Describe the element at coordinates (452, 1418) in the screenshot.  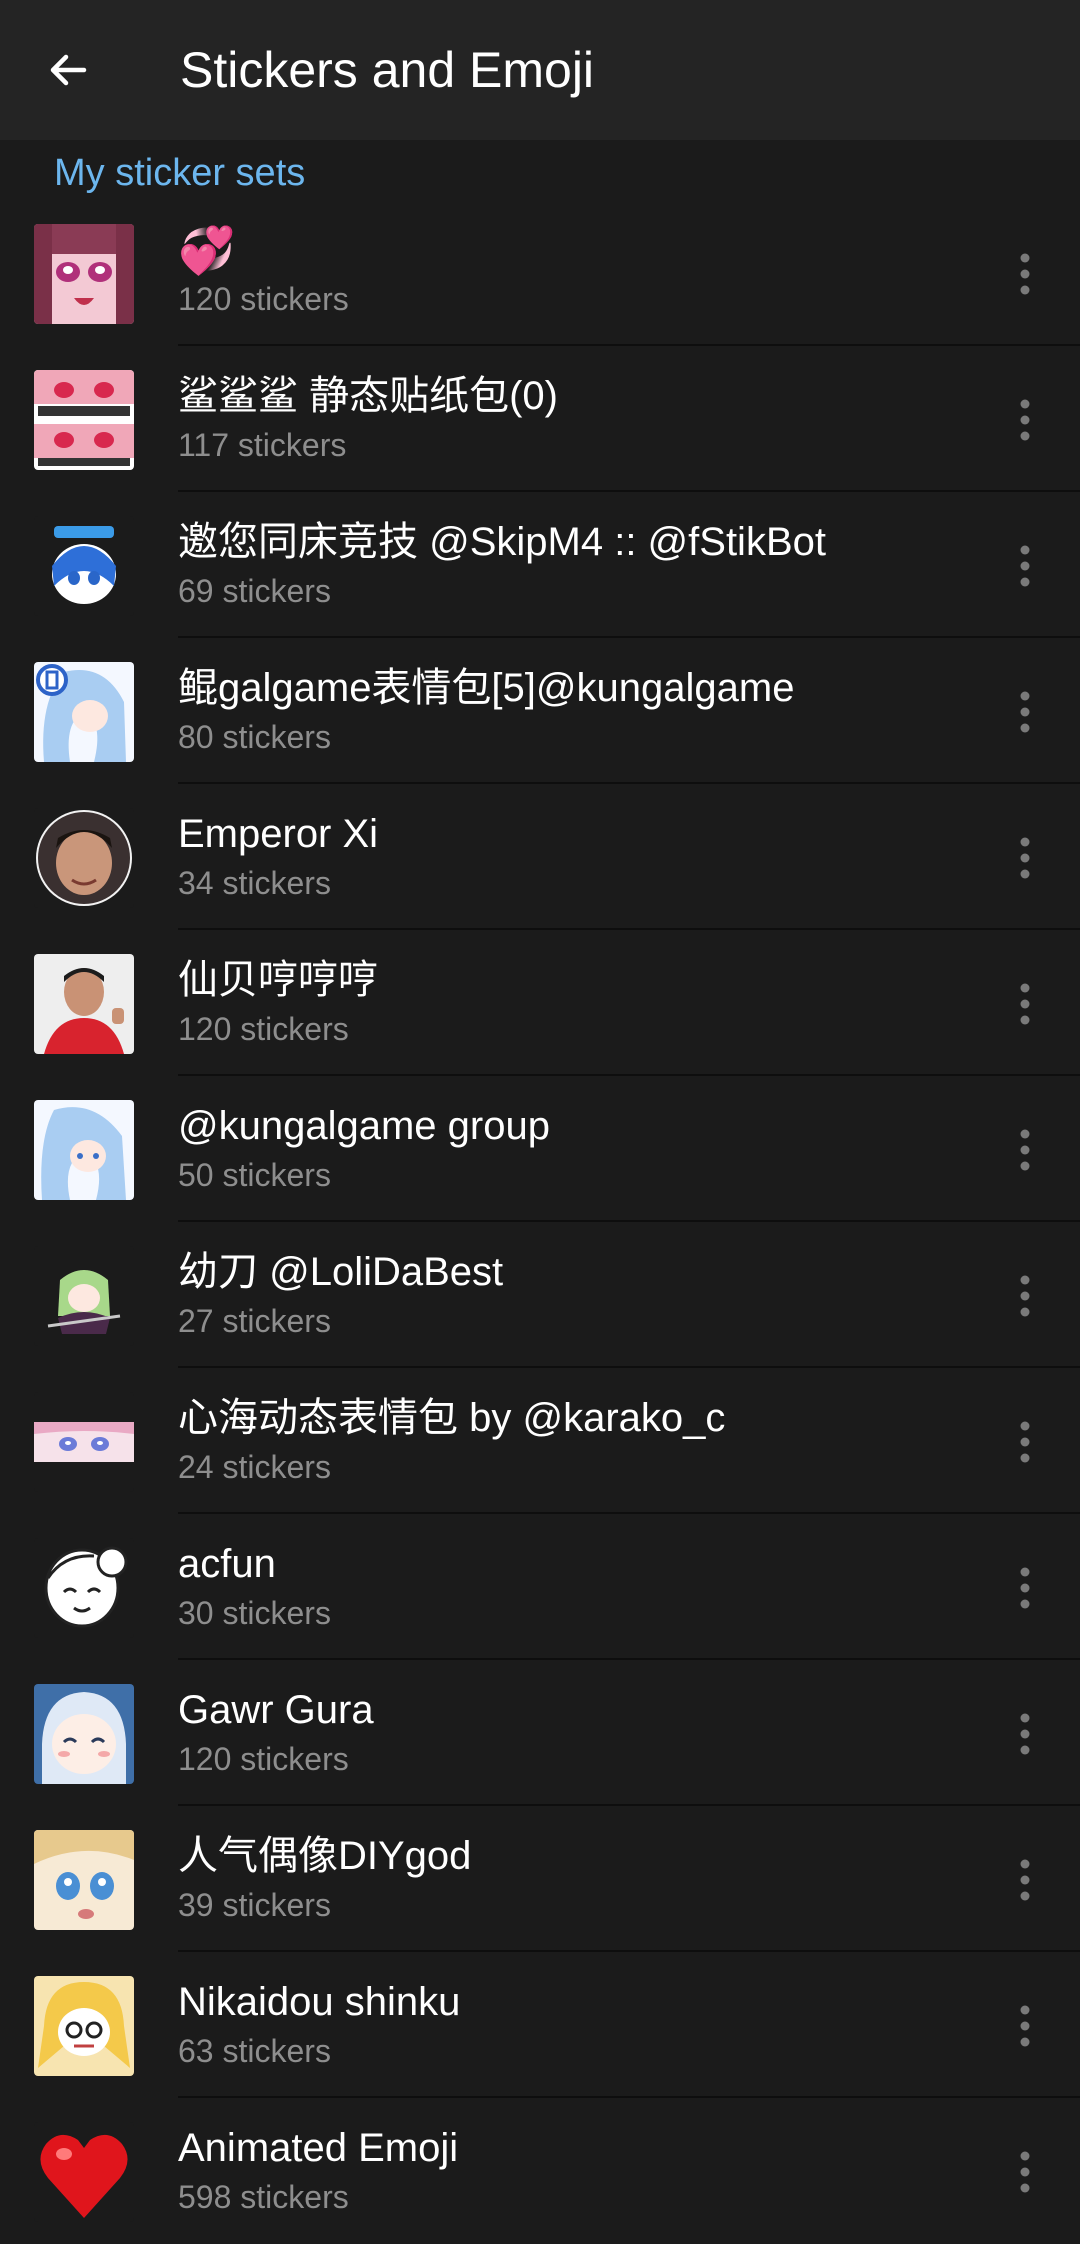
I see `sticker-set-name: 心海动态表情包 by @karako_c` at that location.